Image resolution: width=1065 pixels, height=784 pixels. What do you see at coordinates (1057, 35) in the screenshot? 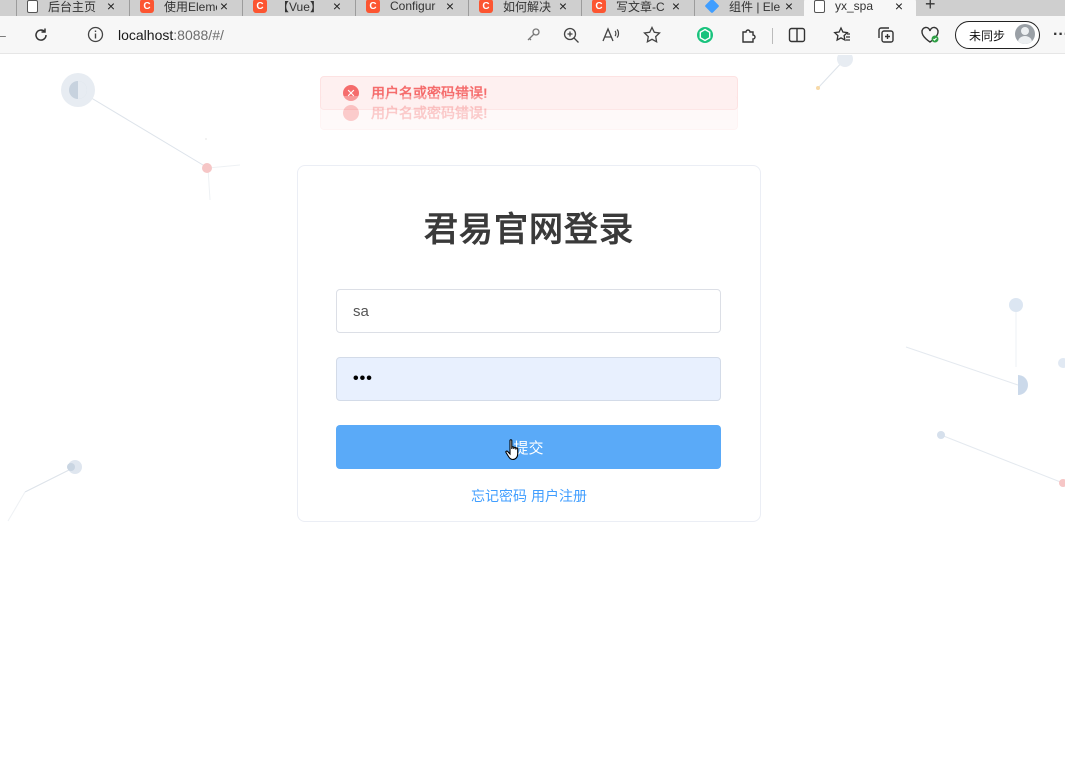
I see `more-menu-icon: ···` at bounding box center [1057, 35].